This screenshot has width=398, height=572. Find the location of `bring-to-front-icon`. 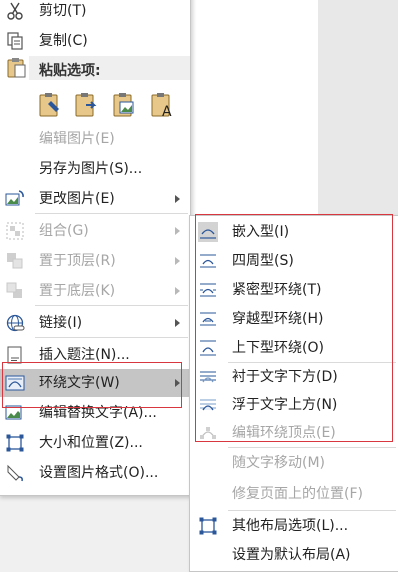

bring-to-front-icon is located at coordinates (15, 261).